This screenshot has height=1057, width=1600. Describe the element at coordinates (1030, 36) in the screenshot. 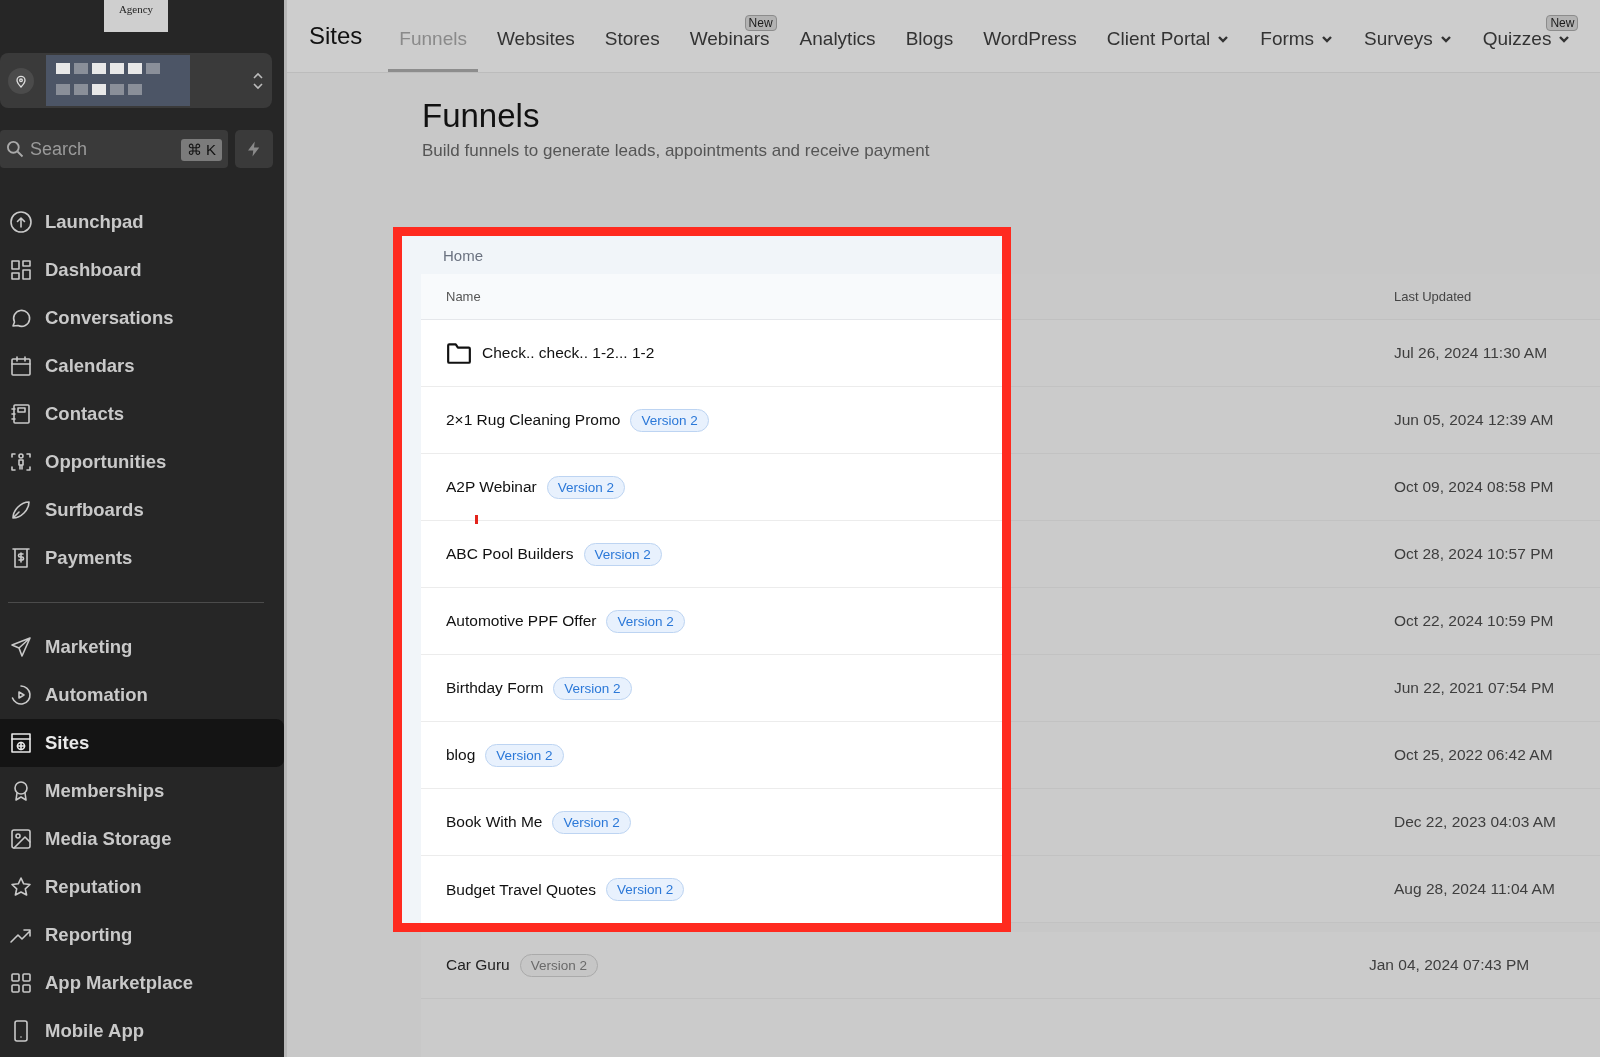

I see `nav-tab: WordPress` at that location.